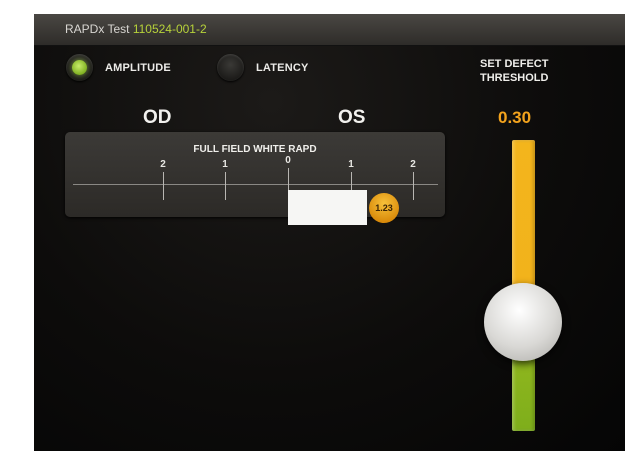 The height and width of the screenshot is (451, 625). What do you see at coordinates (97, 29) in the screenshot?
I see `title-prefix: RAPDx Test` at bounding box center [97, 29].